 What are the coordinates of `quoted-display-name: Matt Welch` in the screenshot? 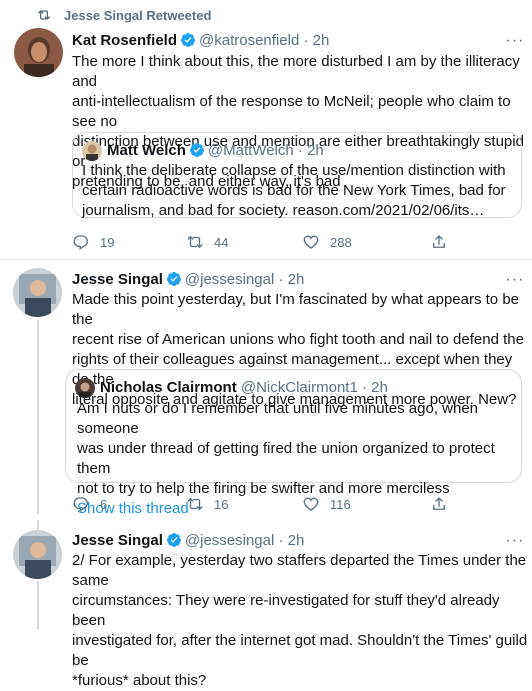 It's located at (146, 150).